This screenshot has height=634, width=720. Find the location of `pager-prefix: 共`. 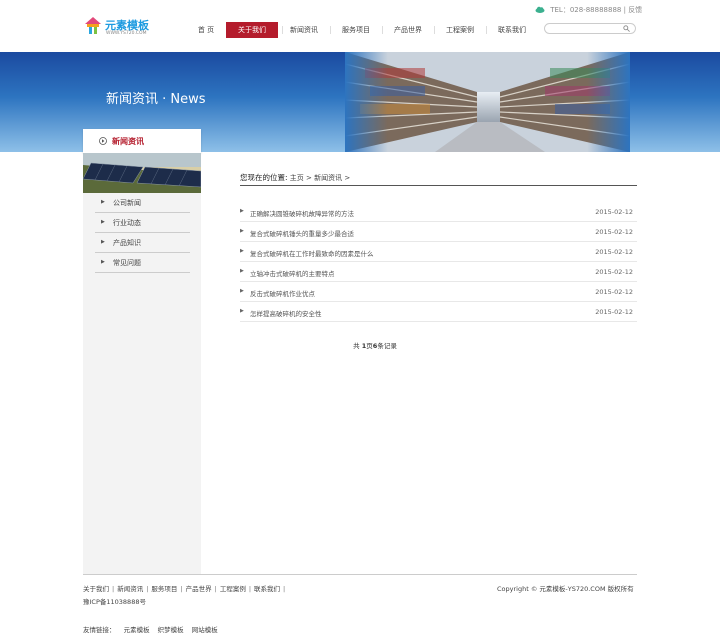

pager-prefix: 共 is located at coordinates (357, 346).